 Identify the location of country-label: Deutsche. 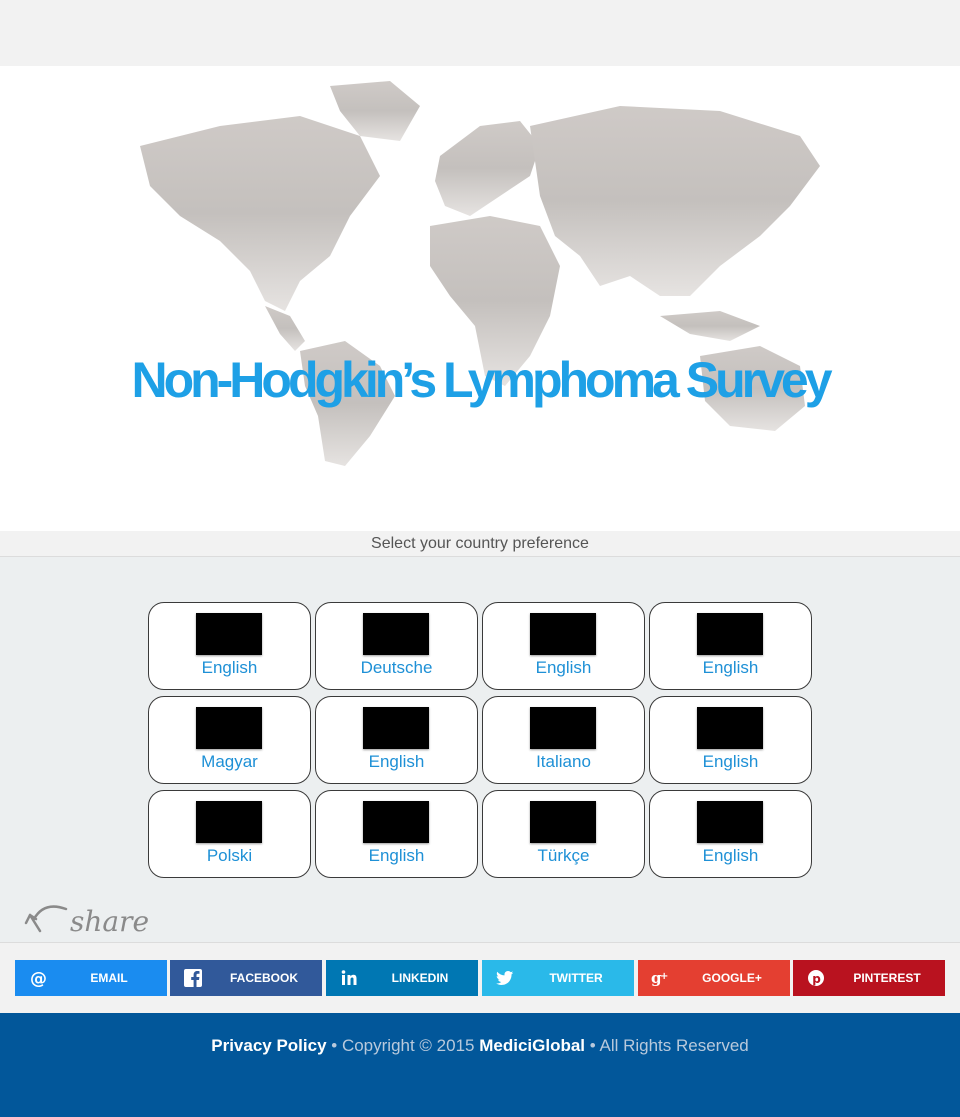
(396, 667).